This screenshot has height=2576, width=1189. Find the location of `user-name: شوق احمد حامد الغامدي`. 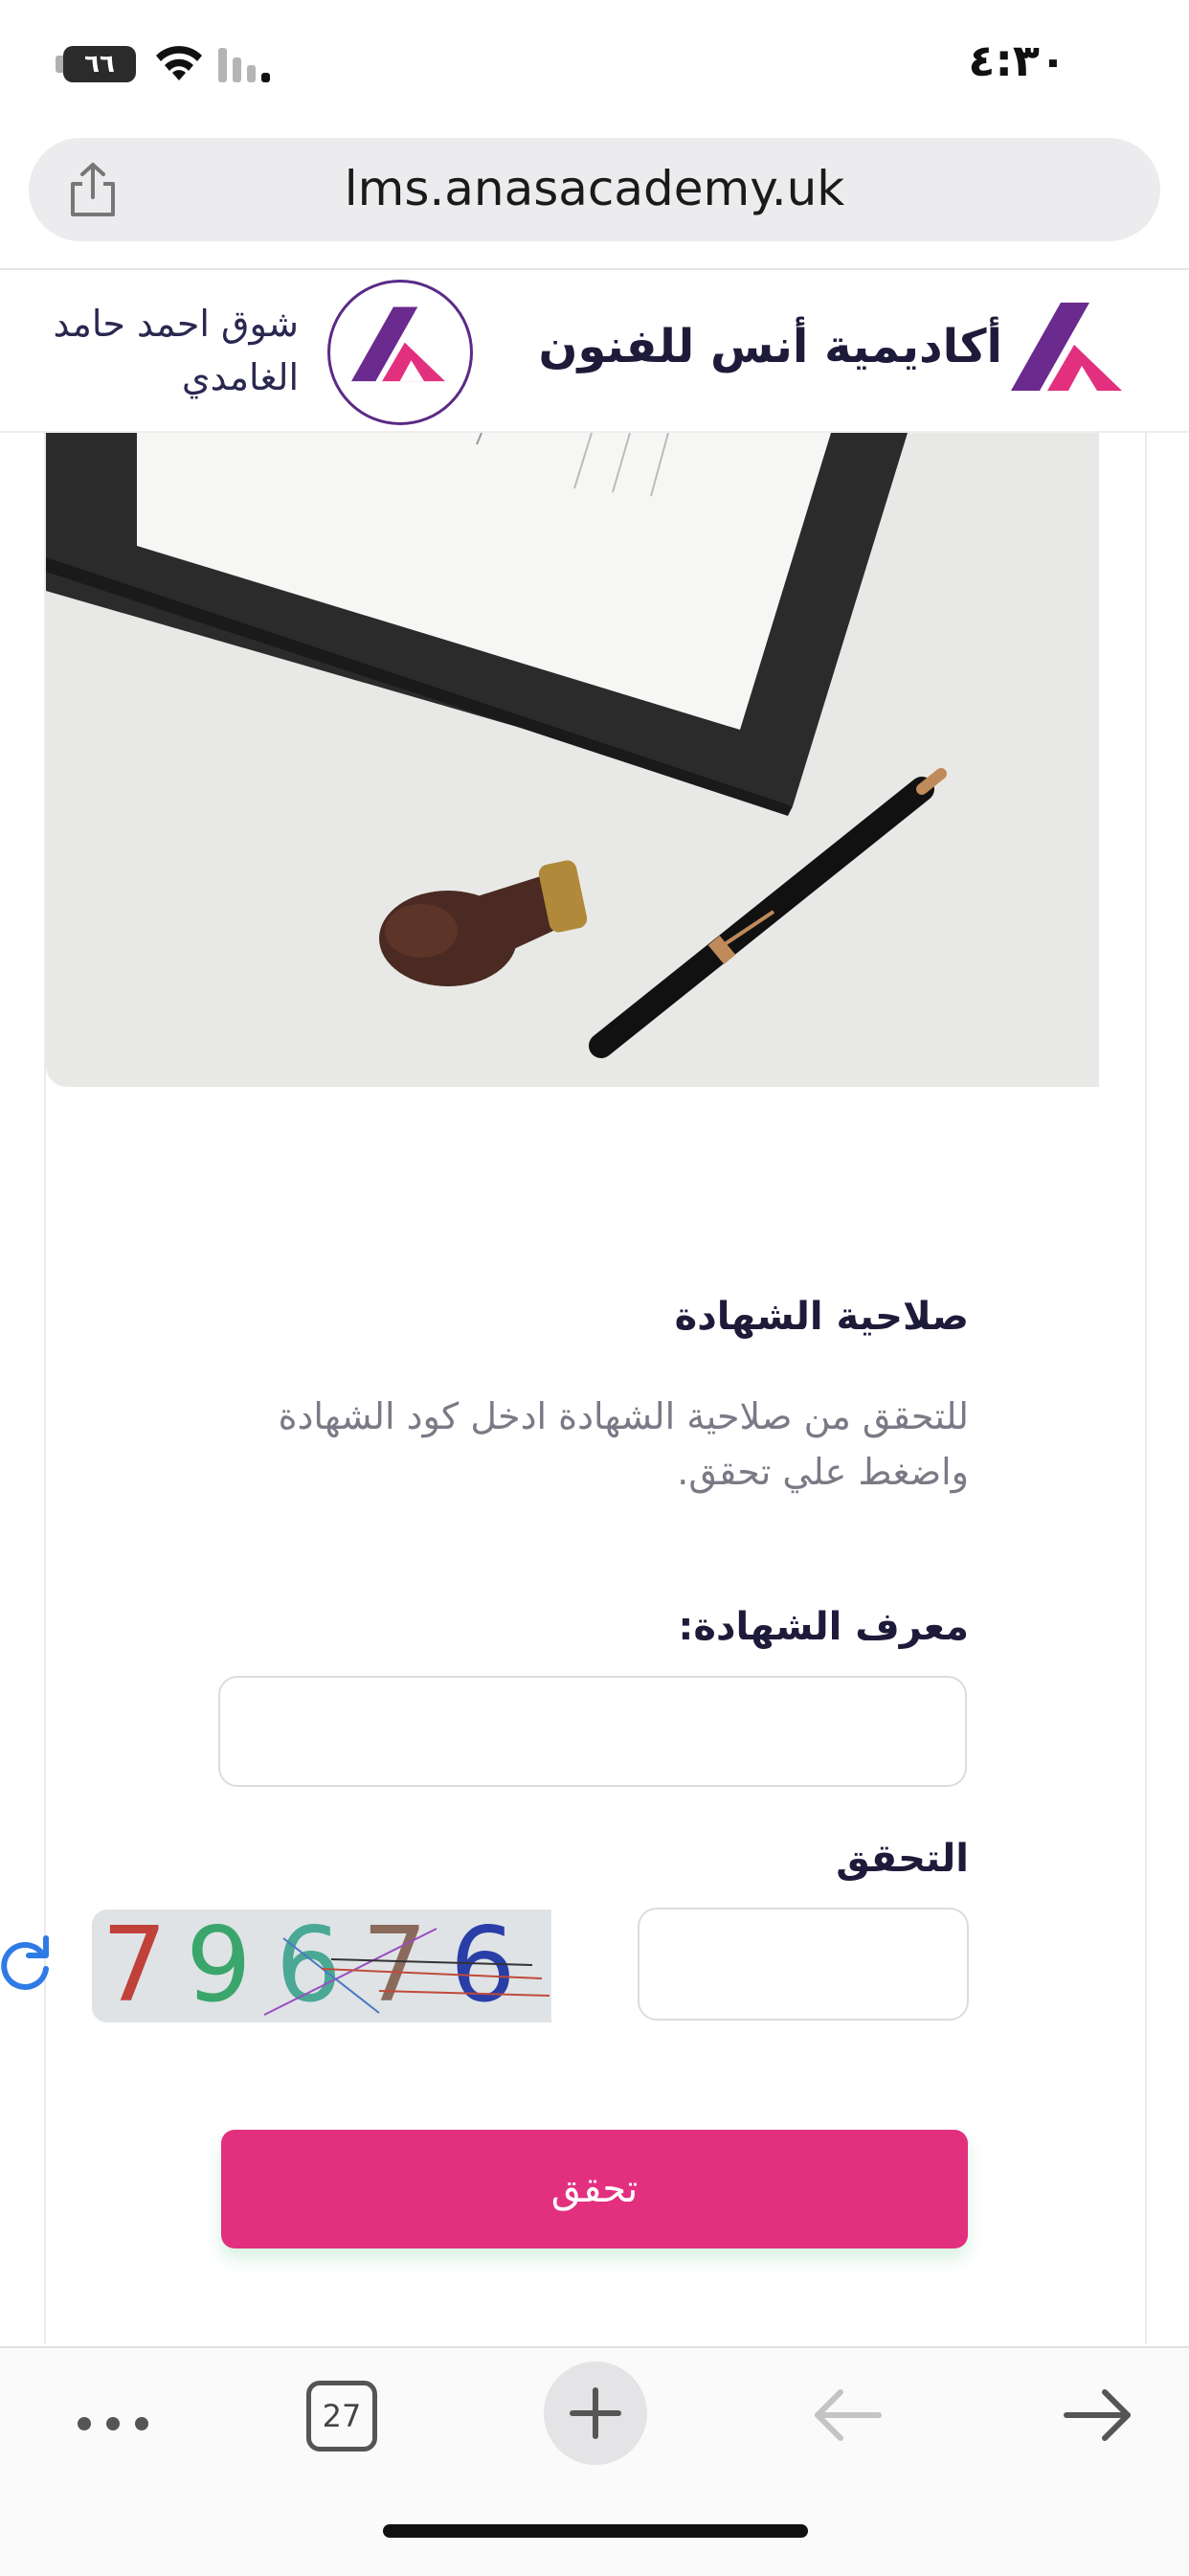

user-name: شوق احمد حامد الغامدي is located at coordinates (155, 350).